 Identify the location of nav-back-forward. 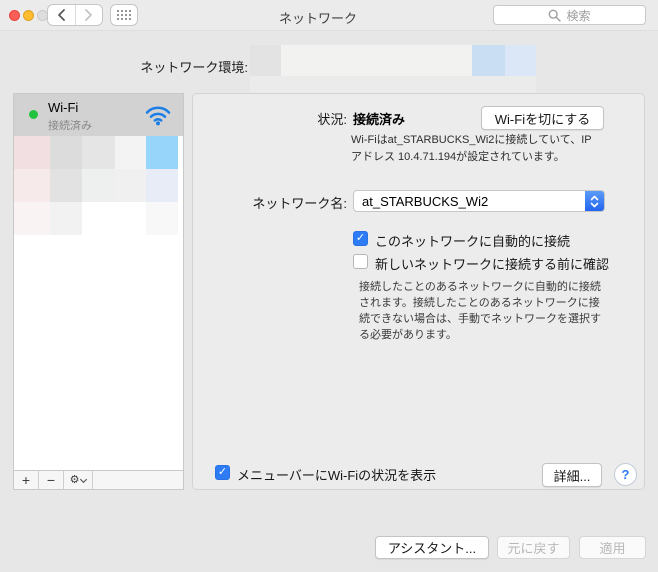
(75, 15).